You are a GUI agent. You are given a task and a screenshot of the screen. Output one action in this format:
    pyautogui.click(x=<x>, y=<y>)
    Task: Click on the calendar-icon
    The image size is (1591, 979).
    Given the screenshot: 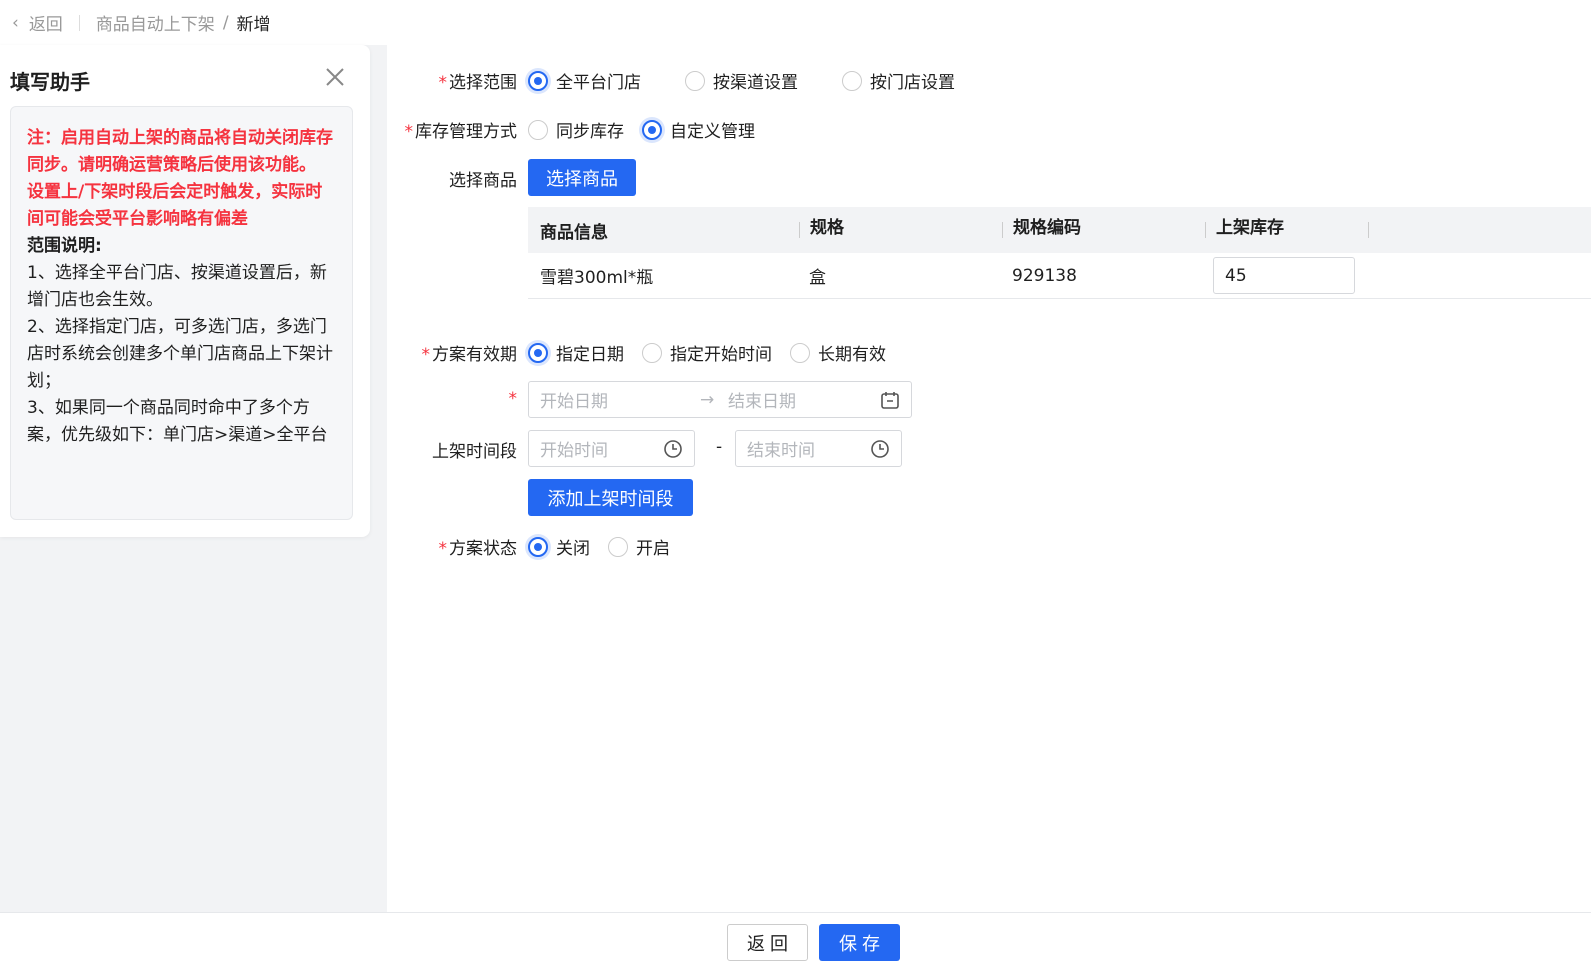 What is the action you would take?
    pyautogui.click(x=890, y=400)
    